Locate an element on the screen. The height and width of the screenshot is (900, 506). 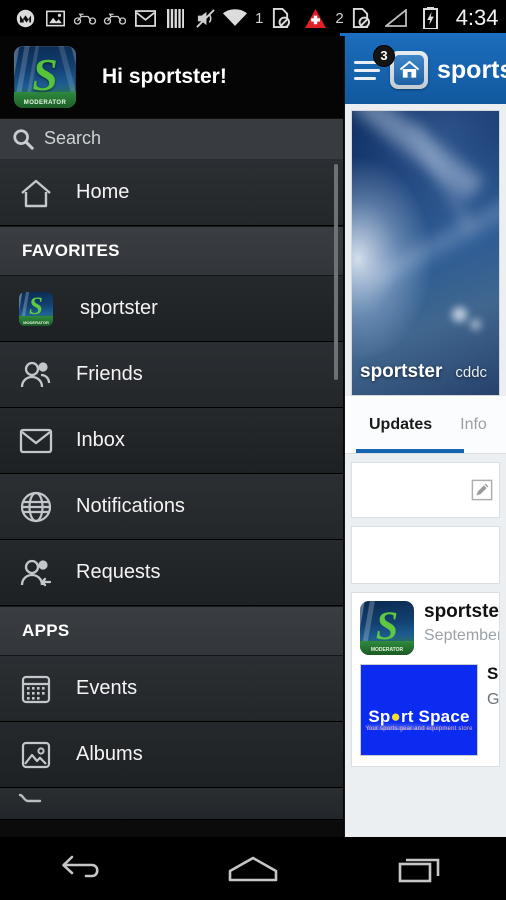
signal-icon is located at coordinates (396, 18).